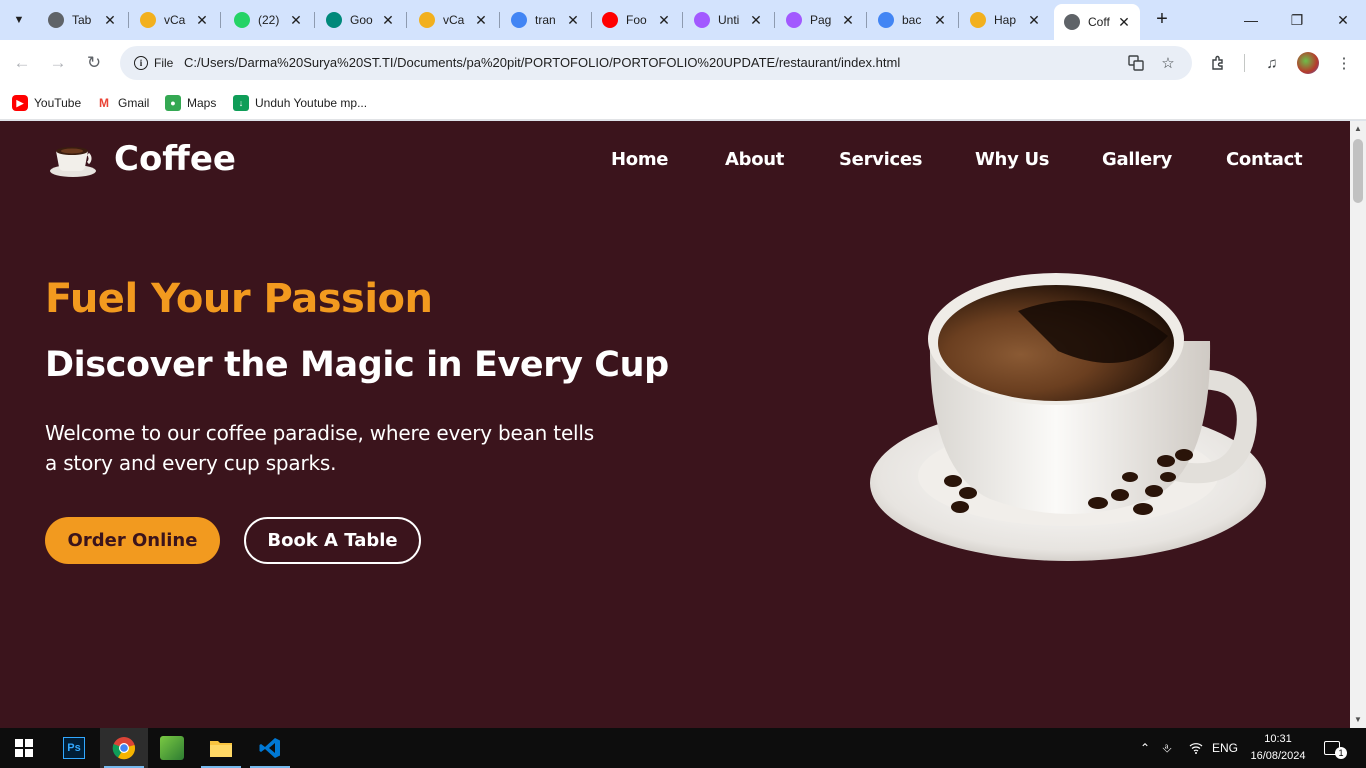  What do you see at coordinates (1251, 20) in the screenshot?
I see `minimize-button: —` at bounding box center [1251, 20].